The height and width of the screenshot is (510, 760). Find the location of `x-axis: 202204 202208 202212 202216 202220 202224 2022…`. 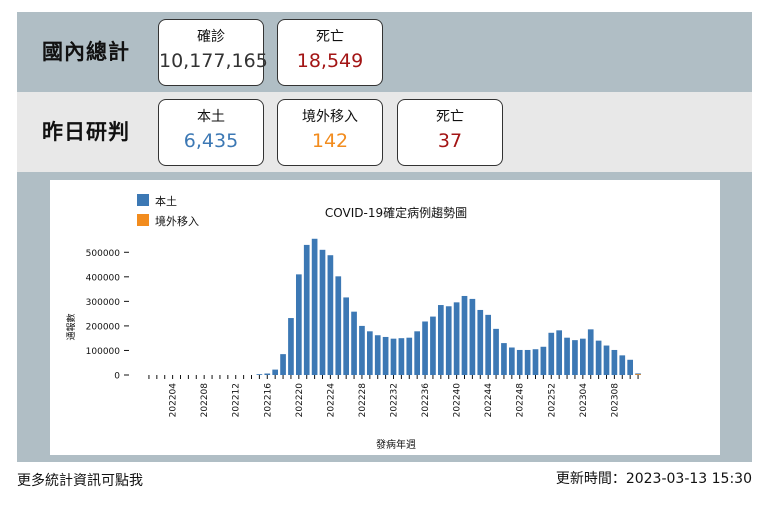

x-axis: 202204 202208 202212 202216 202220 202224 2022… is located at coordinates (393, 396).